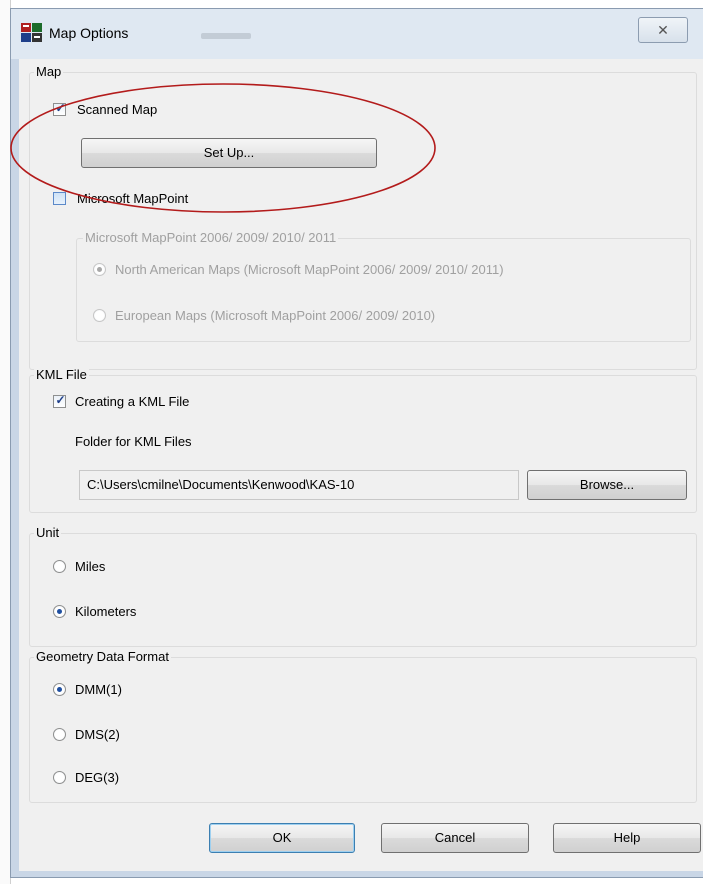 This screenshot has width=703, height=884. Describe the element at coordinates (99, 315) in the screenshot. I see `european-maps-radio` at that location.